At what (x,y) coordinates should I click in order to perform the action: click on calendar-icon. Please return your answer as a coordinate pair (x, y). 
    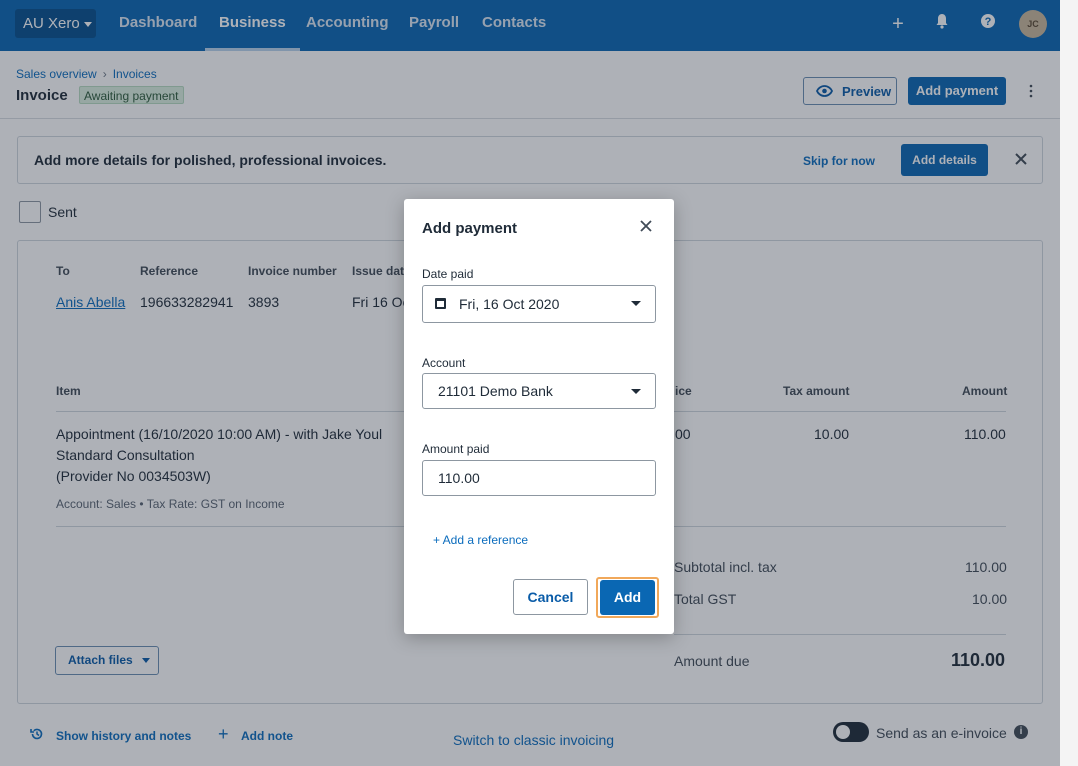
    Looking at the image, I should click on (440, 303).